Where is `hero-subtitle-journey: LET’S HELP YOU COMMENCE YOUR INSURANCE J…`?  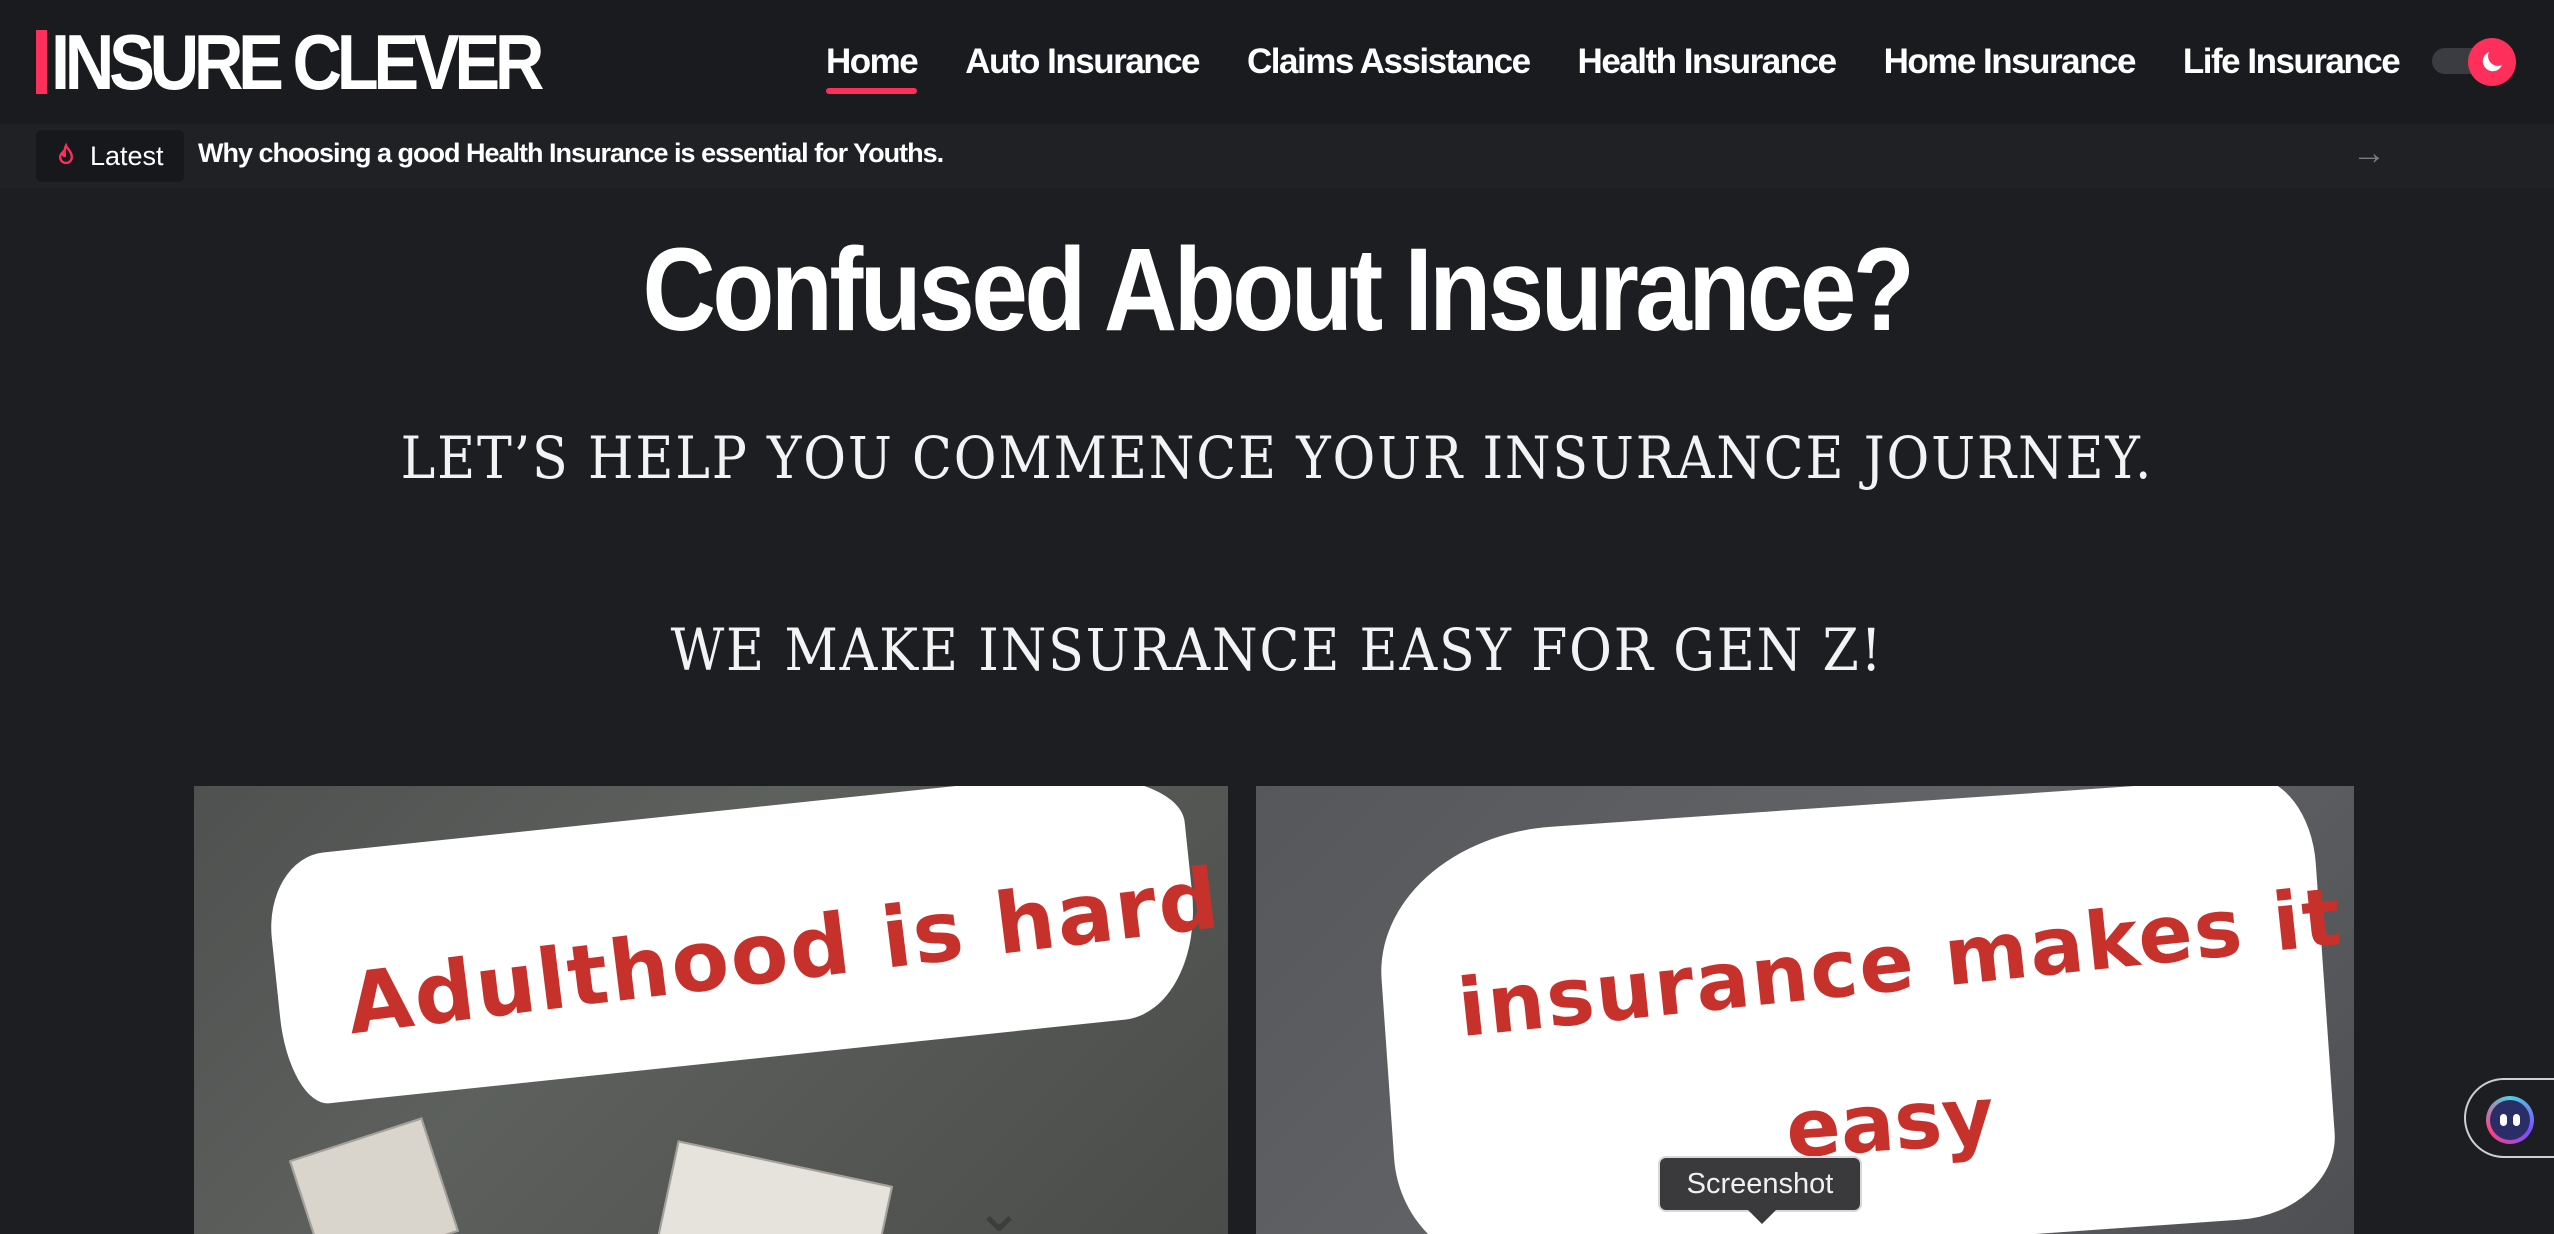 hero-subtitle-journey: LET’S HELP YOU COMMENCE YOUR INSURANCE J… is located at coordinates (1277, 458).